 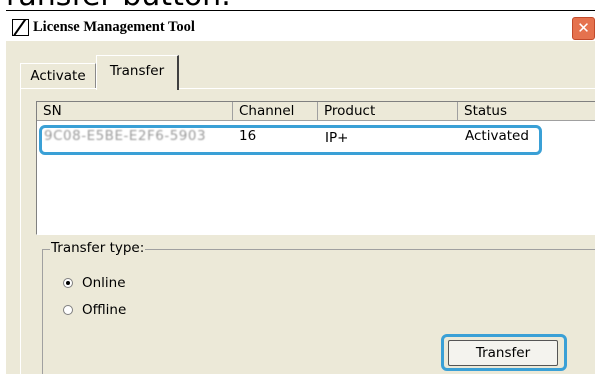 What do you see at coordinates (504, 352) in the screenshot?
I see `transfer-button-highlight` at bounding box center [504, 352].